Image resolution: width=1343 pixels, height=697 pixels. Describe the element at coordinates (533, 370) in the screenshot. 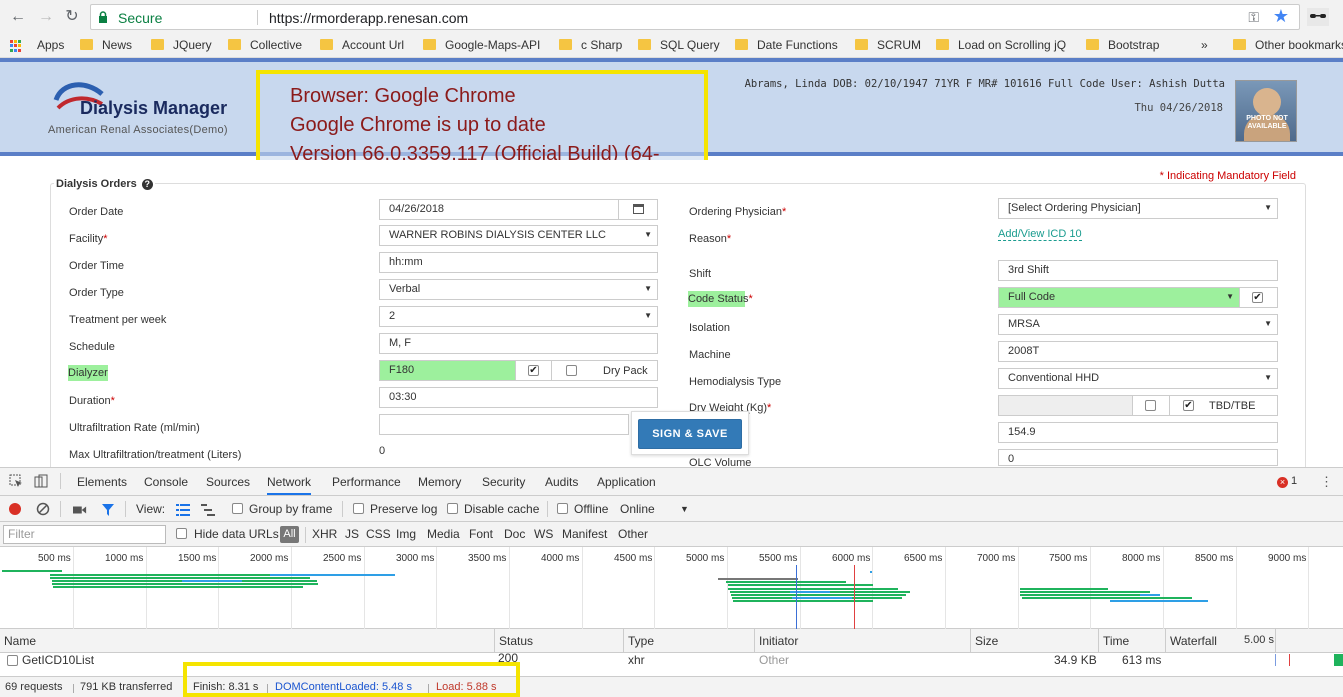

I see `dialyzer-checkbox: ✔` at that location.